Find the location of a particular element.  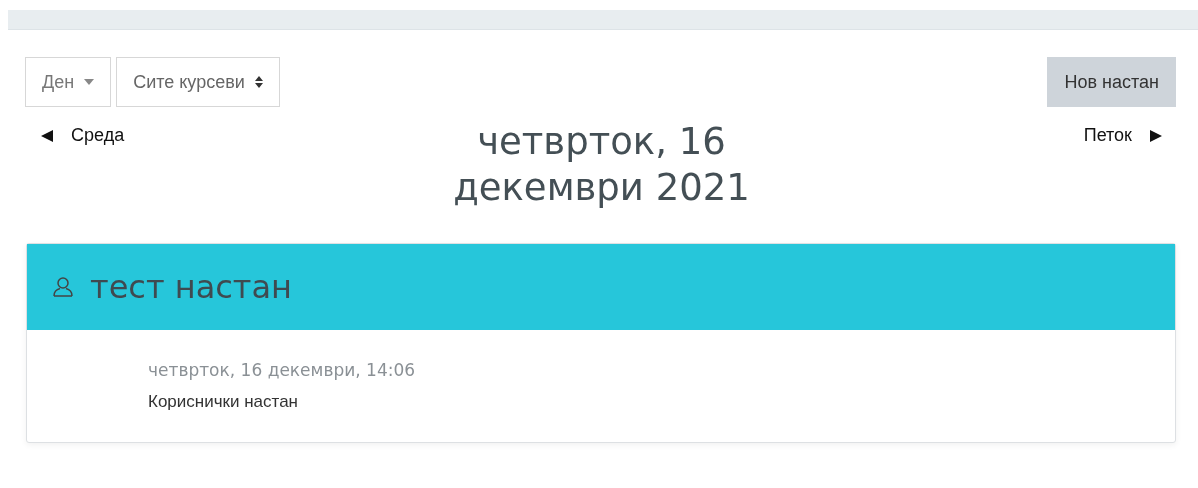

new-event-button: Нов настан is located at coordinates (1111, 82).